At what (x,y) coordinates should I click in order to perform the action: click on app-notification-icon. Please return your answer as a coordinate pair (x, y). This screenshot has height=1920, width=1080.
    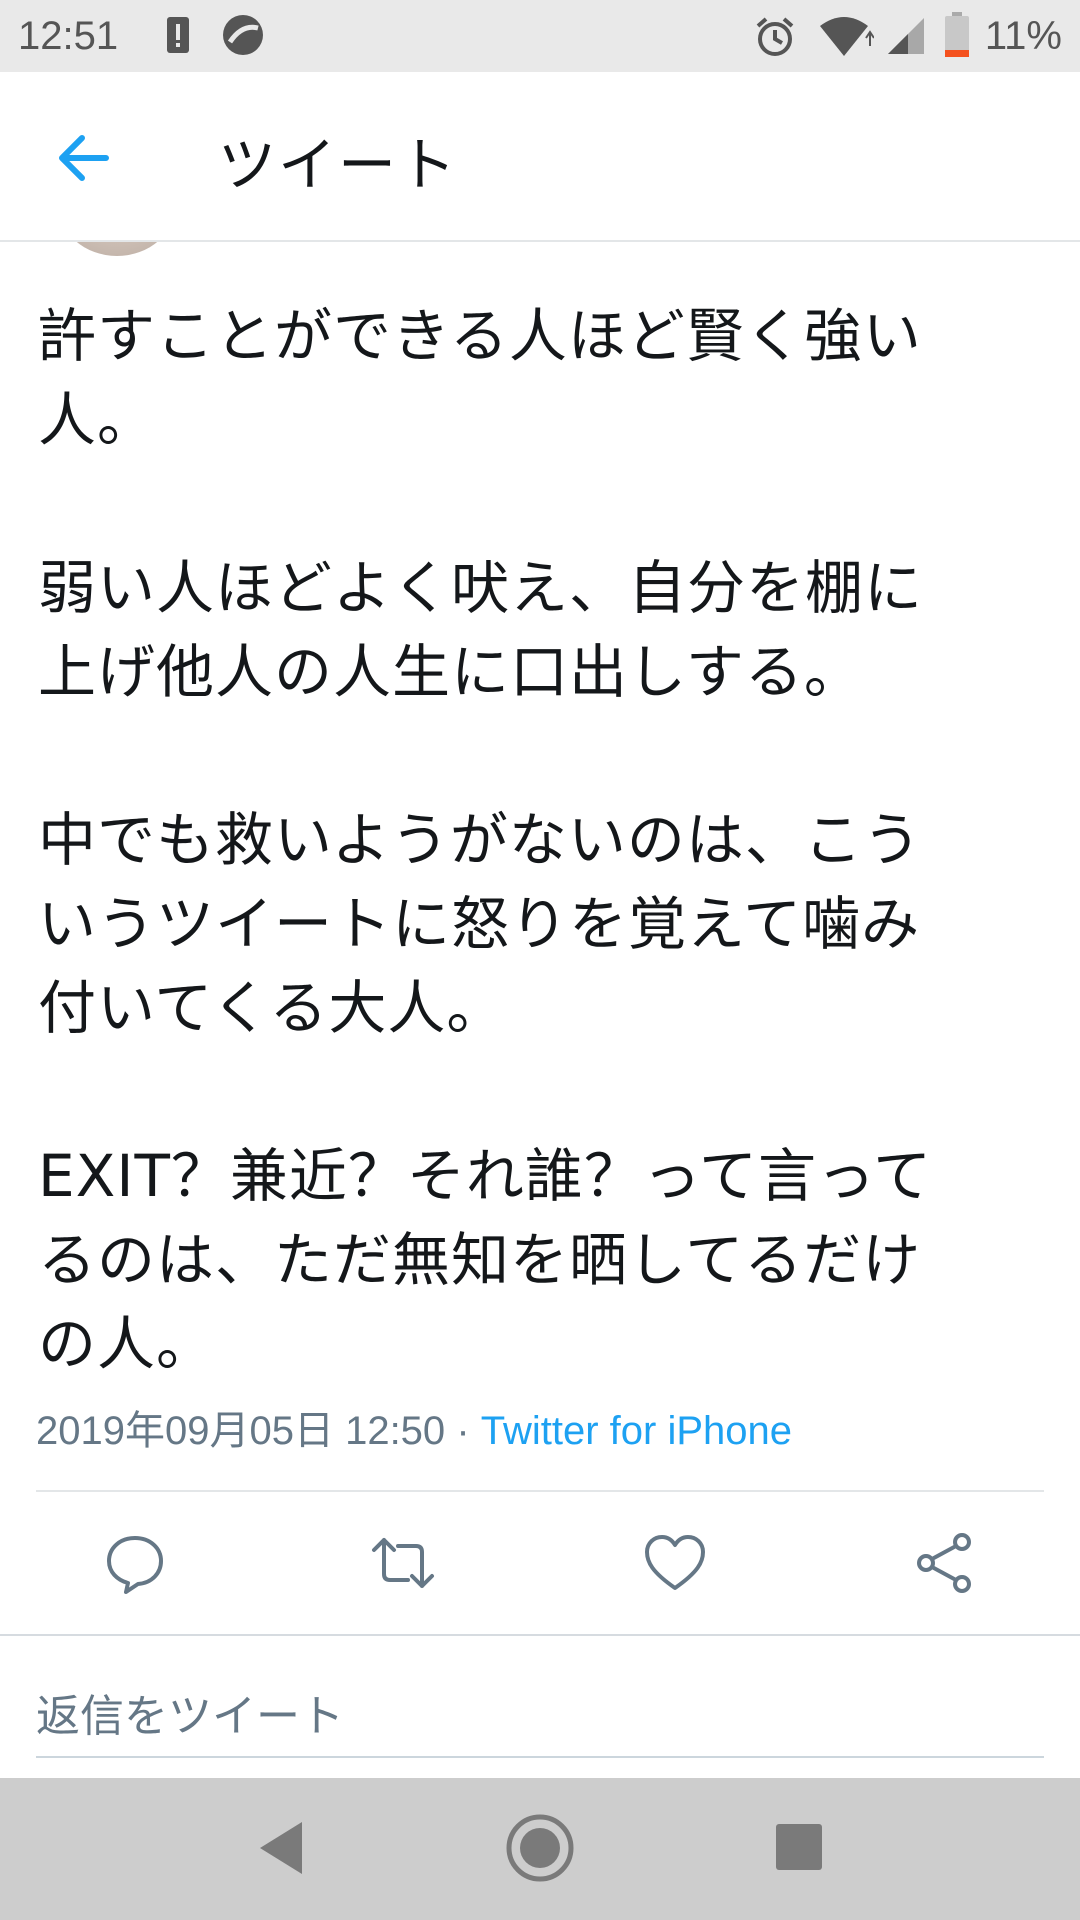
    Looking at the image, I should click on (243, 37).